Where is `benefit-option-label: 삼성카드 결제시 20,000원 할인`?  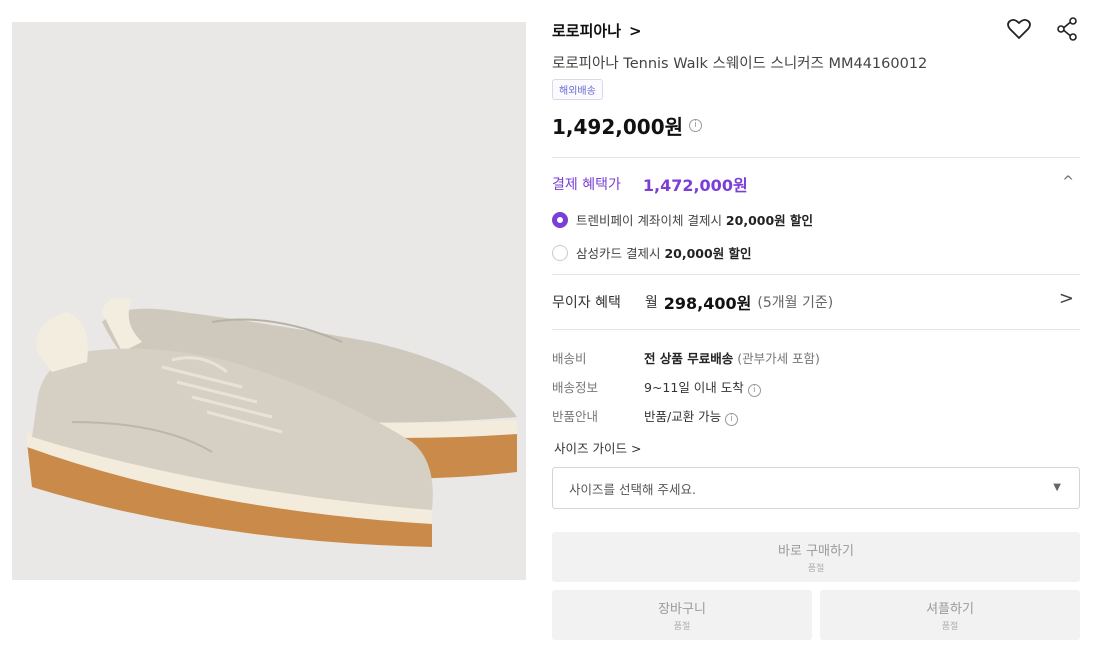
benefit-option-label: 삼성카드 결제시 20,000원 할인 is located at coordinates (664, 253).